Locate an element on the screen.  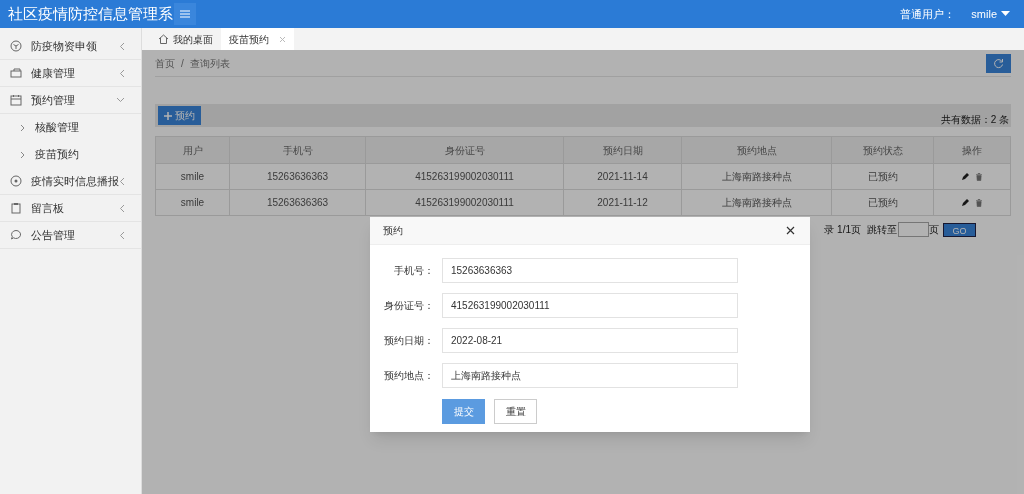
sidebar-item: 疫情实时信息播报 is located at coordinates (70, 181).